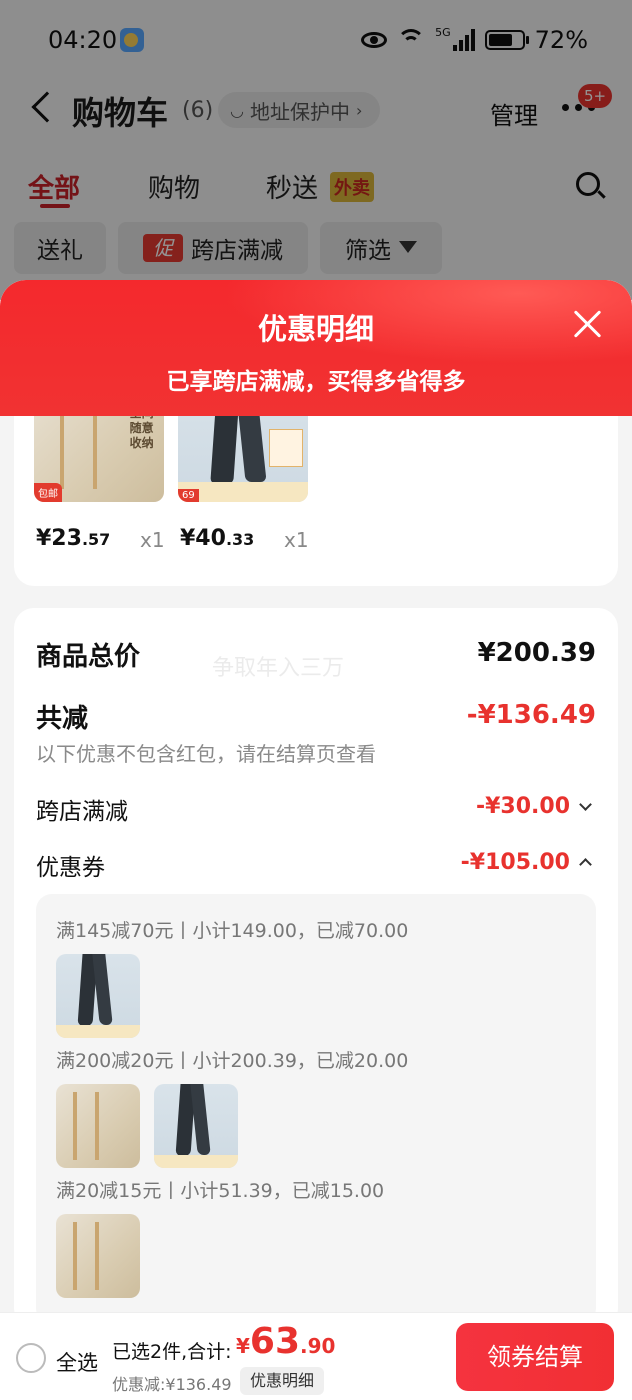 The width and height of the screenshot is (632, 1400). What do you see at coordinates (278, 668) in the screenshot?
I see `watermark: 争取年入三万` at bounding box center [278, 668].